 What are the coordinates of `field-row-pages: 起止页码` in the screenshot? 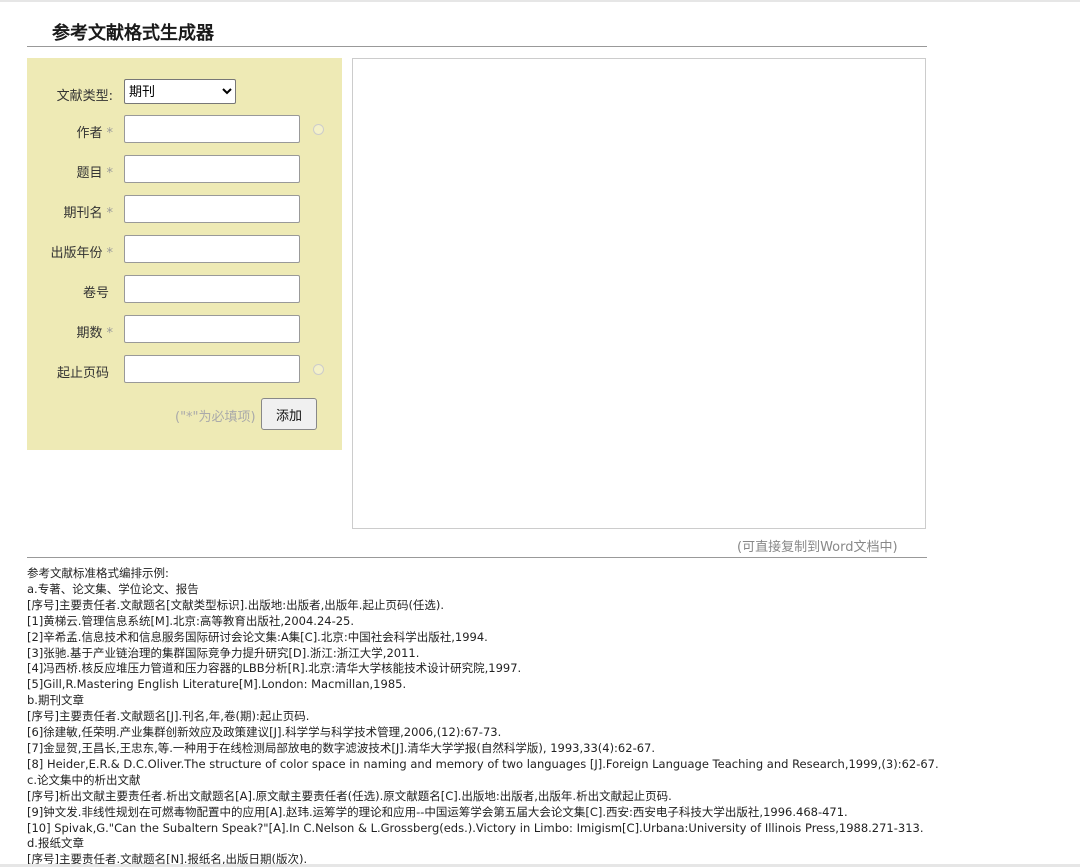 It's located at (184, 370).